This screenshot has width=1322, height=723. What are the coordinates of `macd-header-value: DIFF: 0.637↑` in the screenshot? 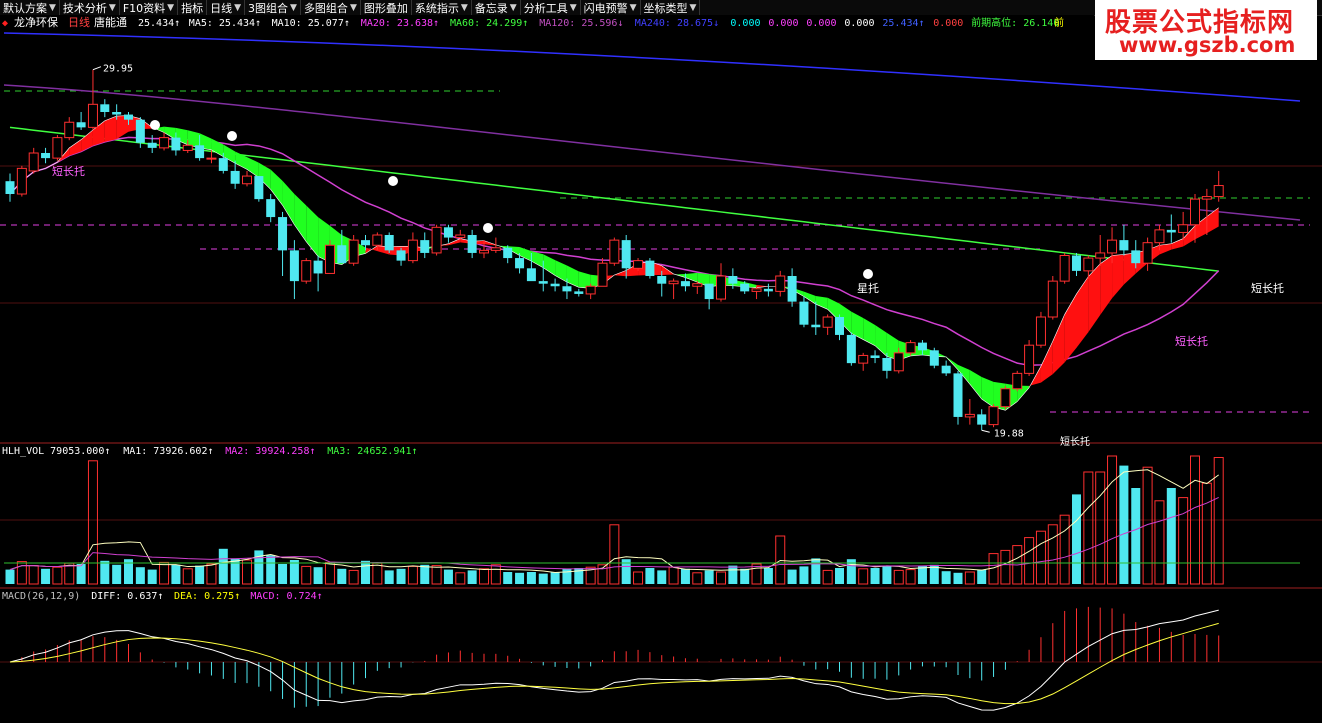 It's located at (127, 596).